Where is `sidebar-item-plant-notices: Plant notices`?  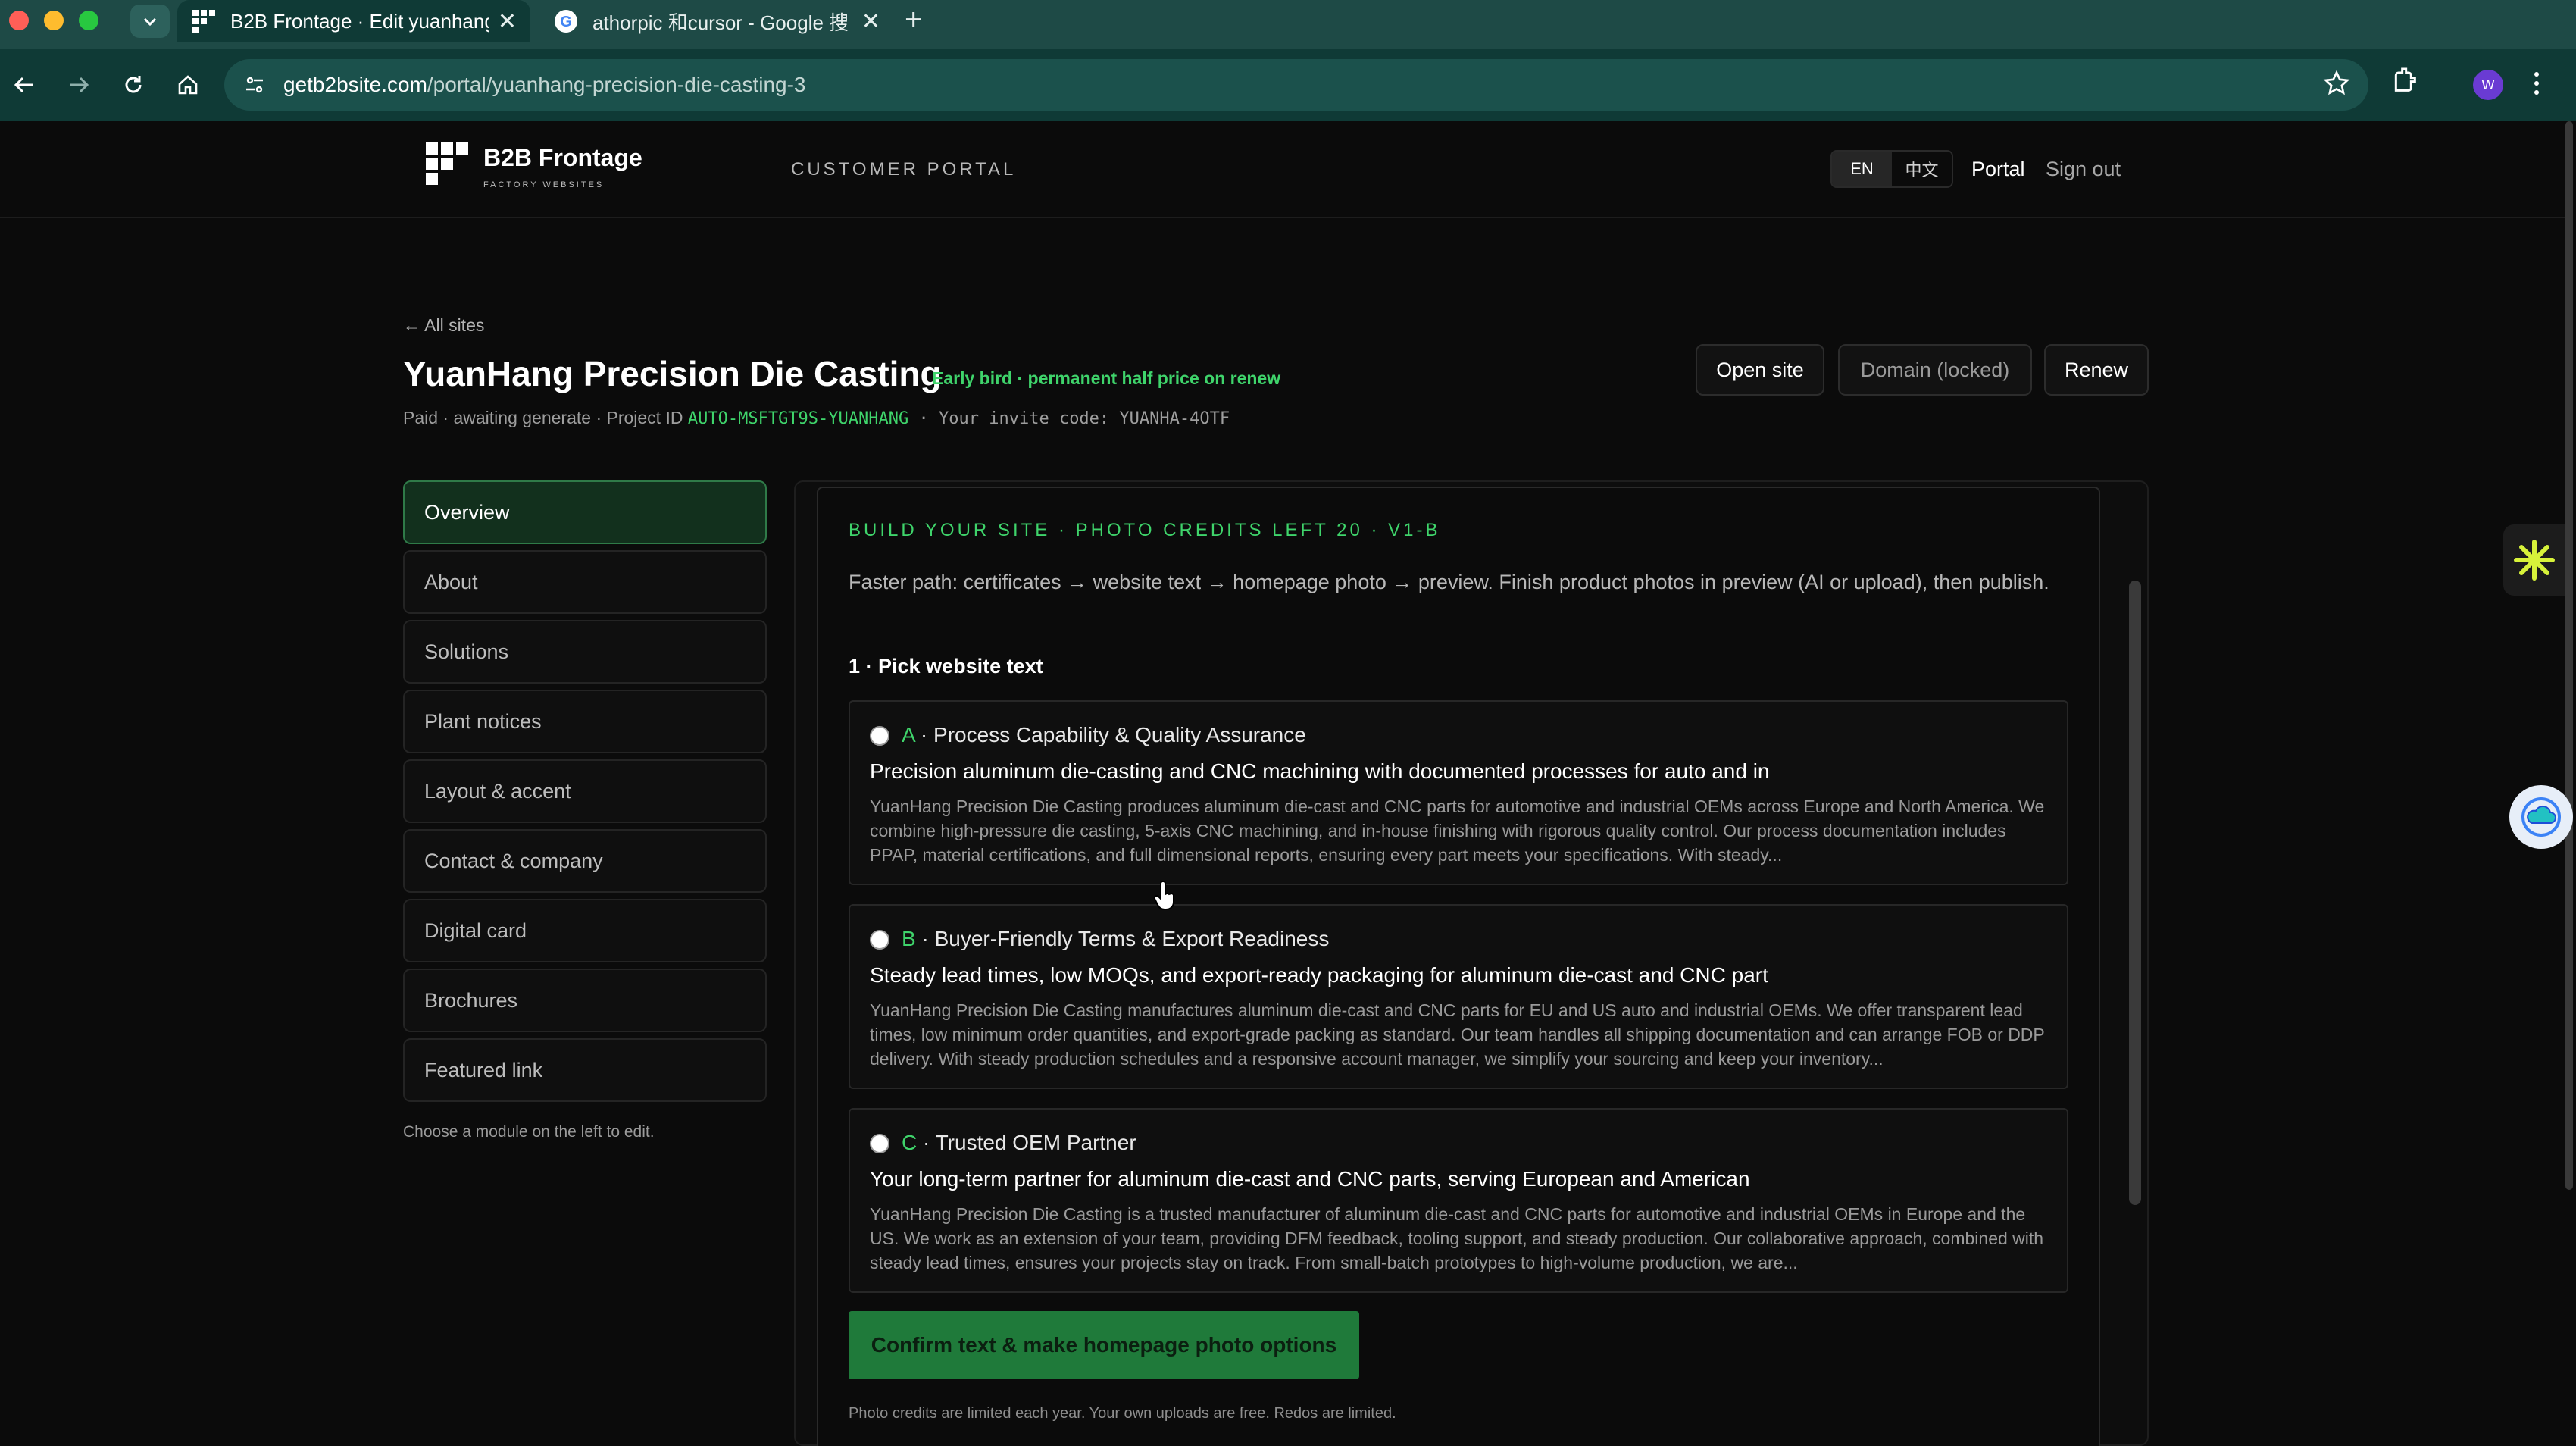 sidebar-item-plant-notices: Plant notices is located at coordinates (585, 721).